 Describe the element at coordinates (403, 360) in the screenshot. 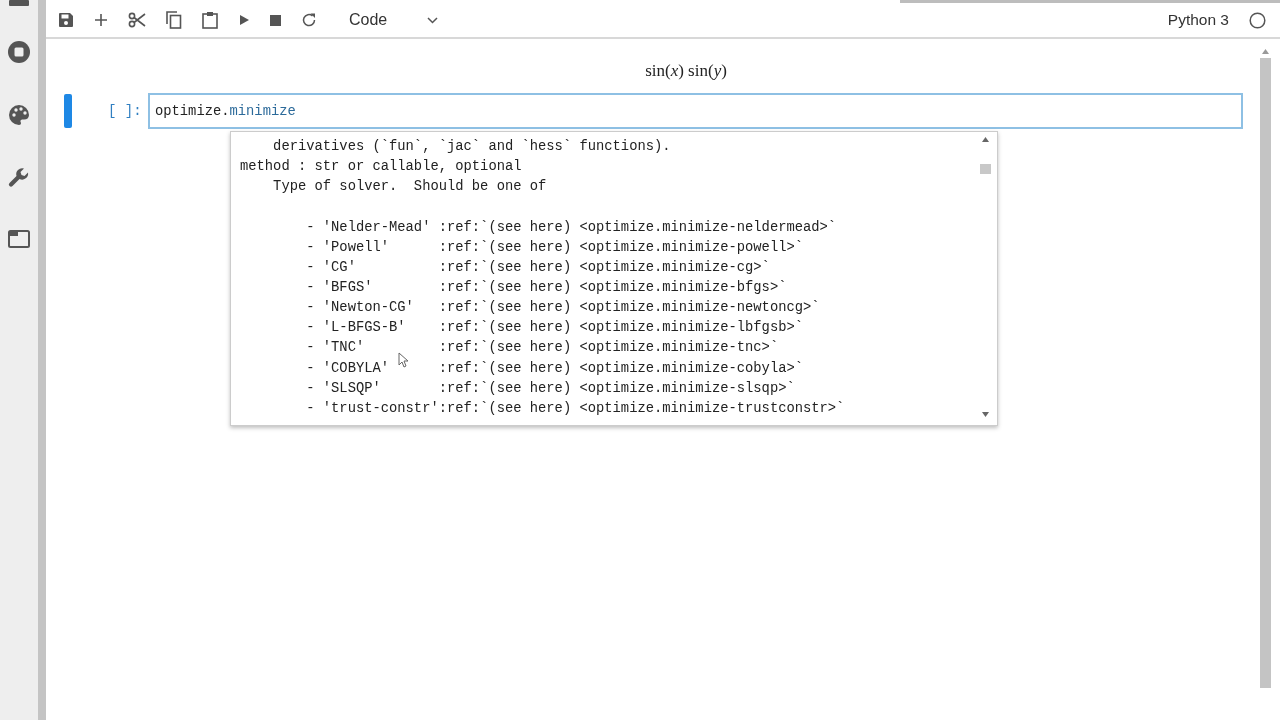

I see `mouse-cursor-icon` at that location.